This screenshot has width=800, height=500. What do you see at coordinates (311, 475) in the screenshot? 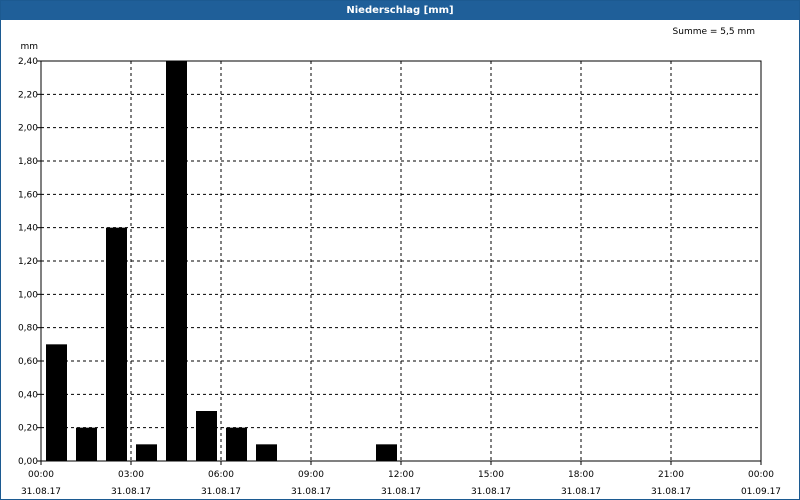
I see `x-tick-time-label: 09:00` at bounding box center [311, 475].